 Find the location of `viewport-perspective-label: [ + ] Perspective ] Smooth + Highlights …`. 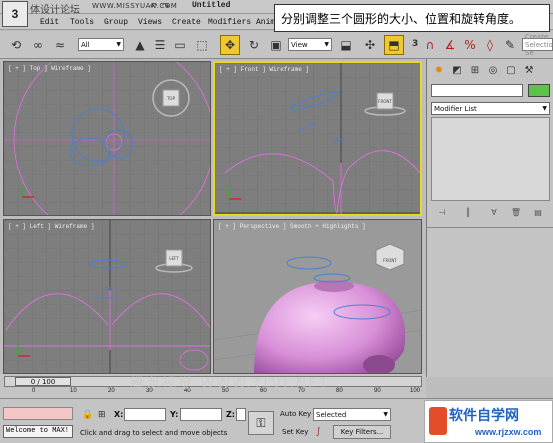

viewport-perspective-label: [ + ] Perspective ] Smooth + Highlights … is located at coordinates (292, 226).